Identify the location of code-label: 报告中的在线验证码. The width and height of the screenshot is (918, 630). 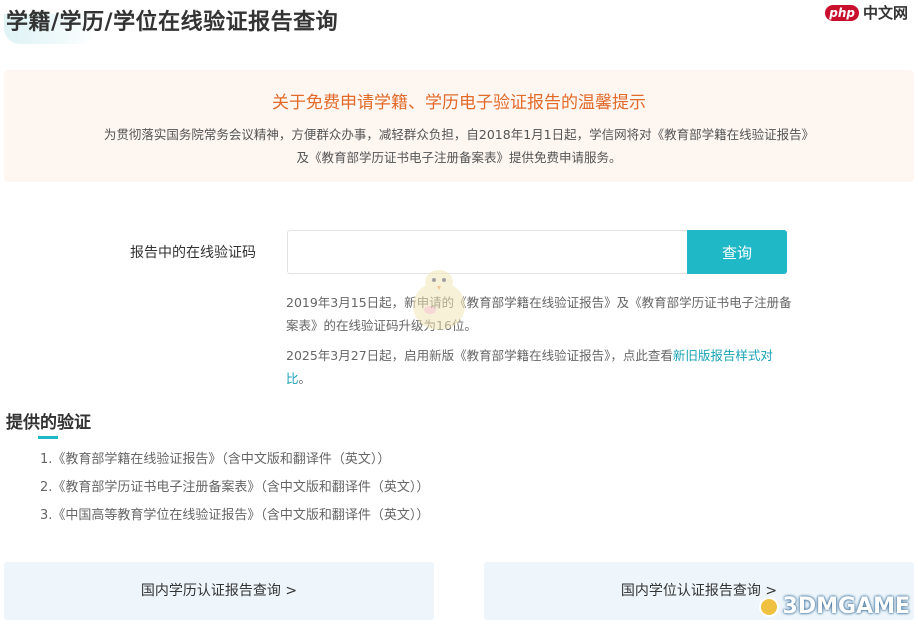
(193, 253).